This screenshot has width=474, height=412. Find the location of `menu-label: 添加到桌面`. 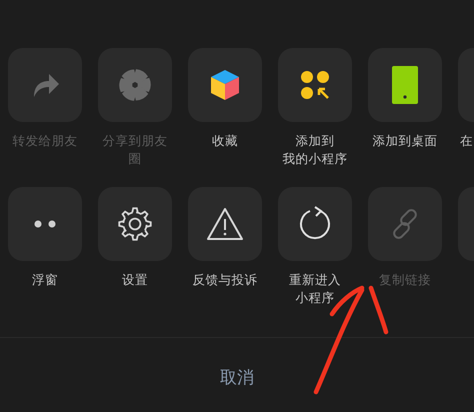

menu-label: 添加到桌面 is located at coordinates (405, 141).